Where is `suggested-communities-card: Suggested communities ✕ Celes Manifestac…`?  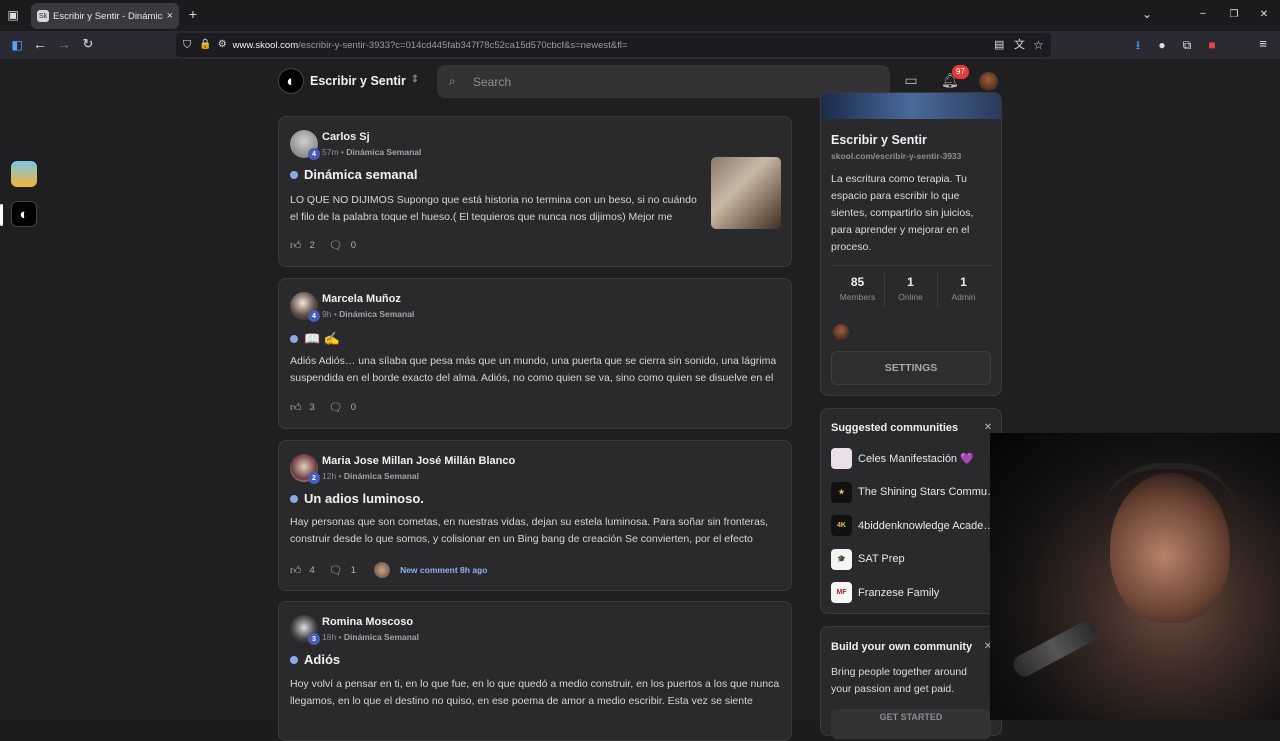
suggested-communities-card: Suggested communities ✕ Celes Manifestac… is located at coordinates (911, 511).